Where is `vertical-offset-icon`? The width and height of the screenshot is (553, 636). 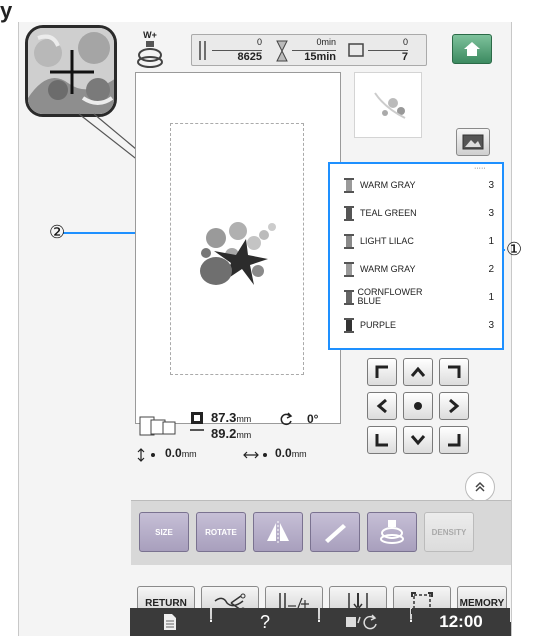
vertical-offset-icon is located at coordinates (146, 455).